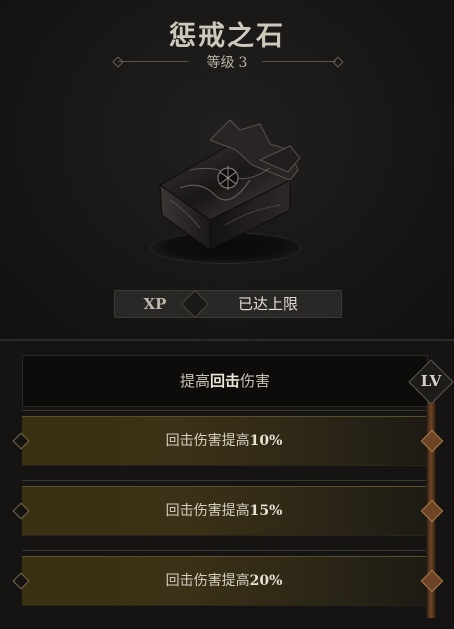 The height and width of the screenshot is (629, 454). What do you see at coordinates (431, 381) in the screenshot?
I see `lv-badge-label: LV` at bounding box center [431, 381].